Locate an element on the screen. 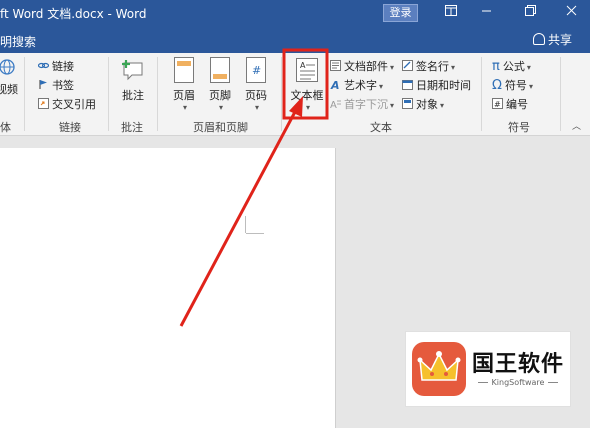  wordart-button: A 艺术字 ▾ is located at coordinates (356, 85).